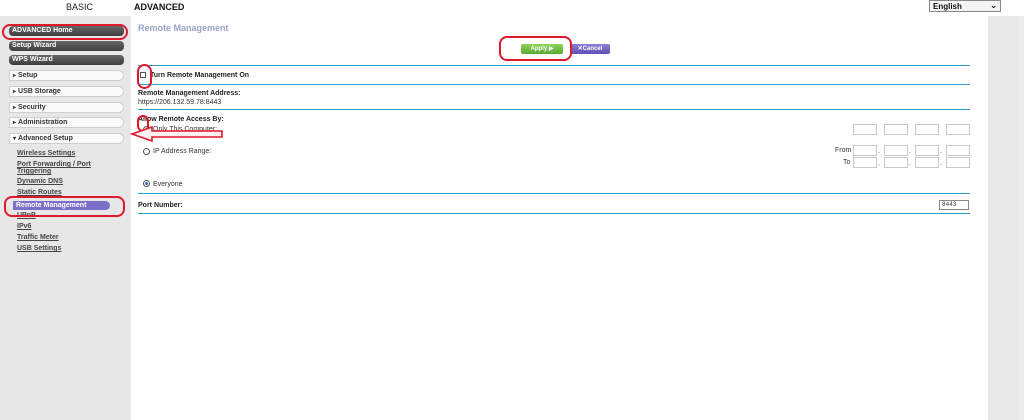 Image resolution: width=1024 pixels, height=420 pixels. I want to click on sidebar-item-port-forwarding-2: Triggering, so click(67, 171).